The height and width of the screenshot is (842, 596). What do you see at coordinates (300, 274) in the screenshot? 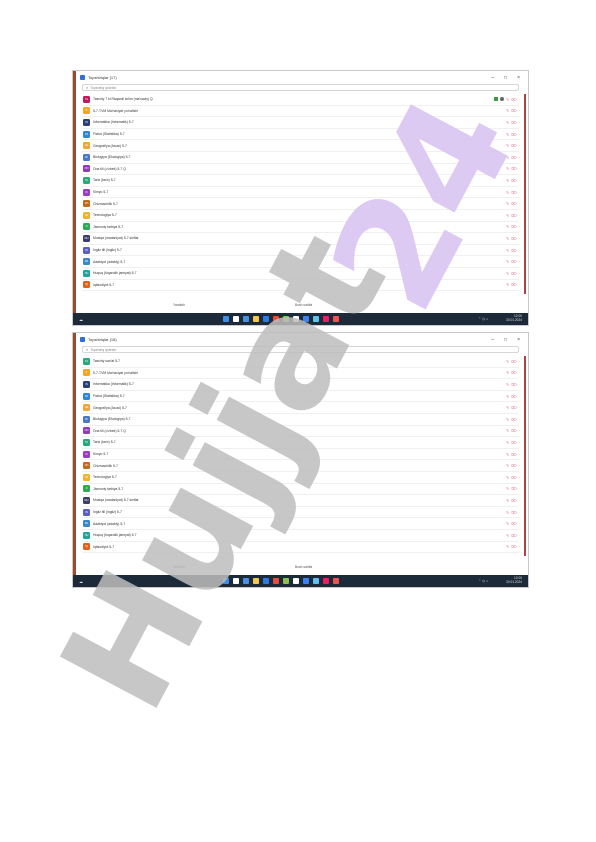
I see `list-item: HU Huquq (fuqarolik jamiyat) 5-7 ✎ ⌦` at bounding box center [300, 274].